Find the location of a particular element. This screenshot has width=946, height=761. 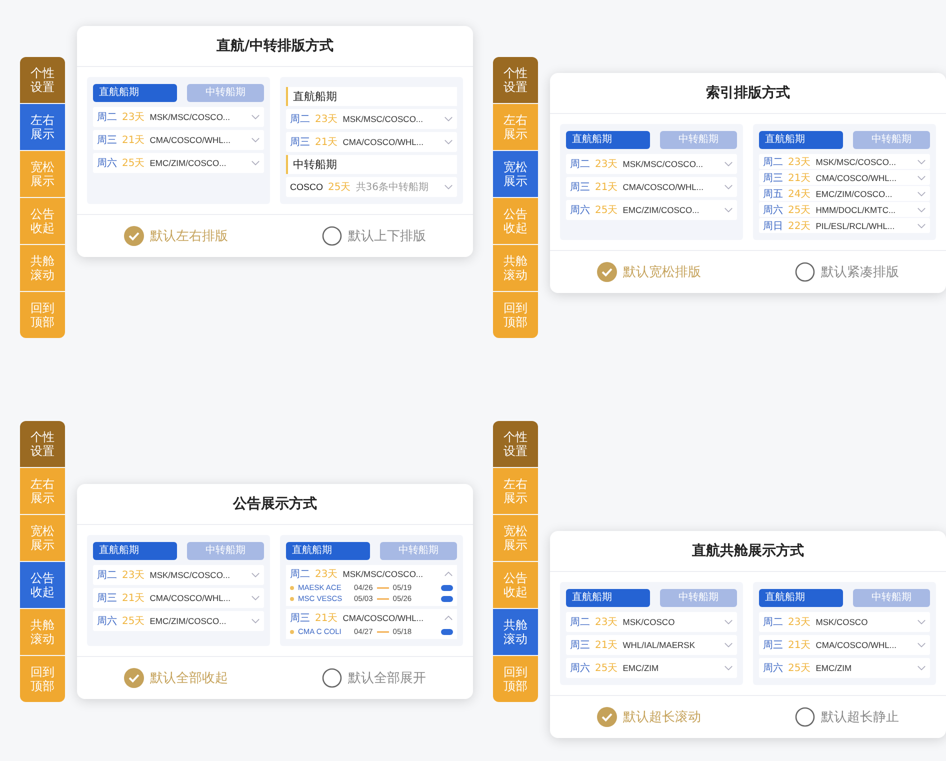

dot-icon is located at coordinates (292, 598).